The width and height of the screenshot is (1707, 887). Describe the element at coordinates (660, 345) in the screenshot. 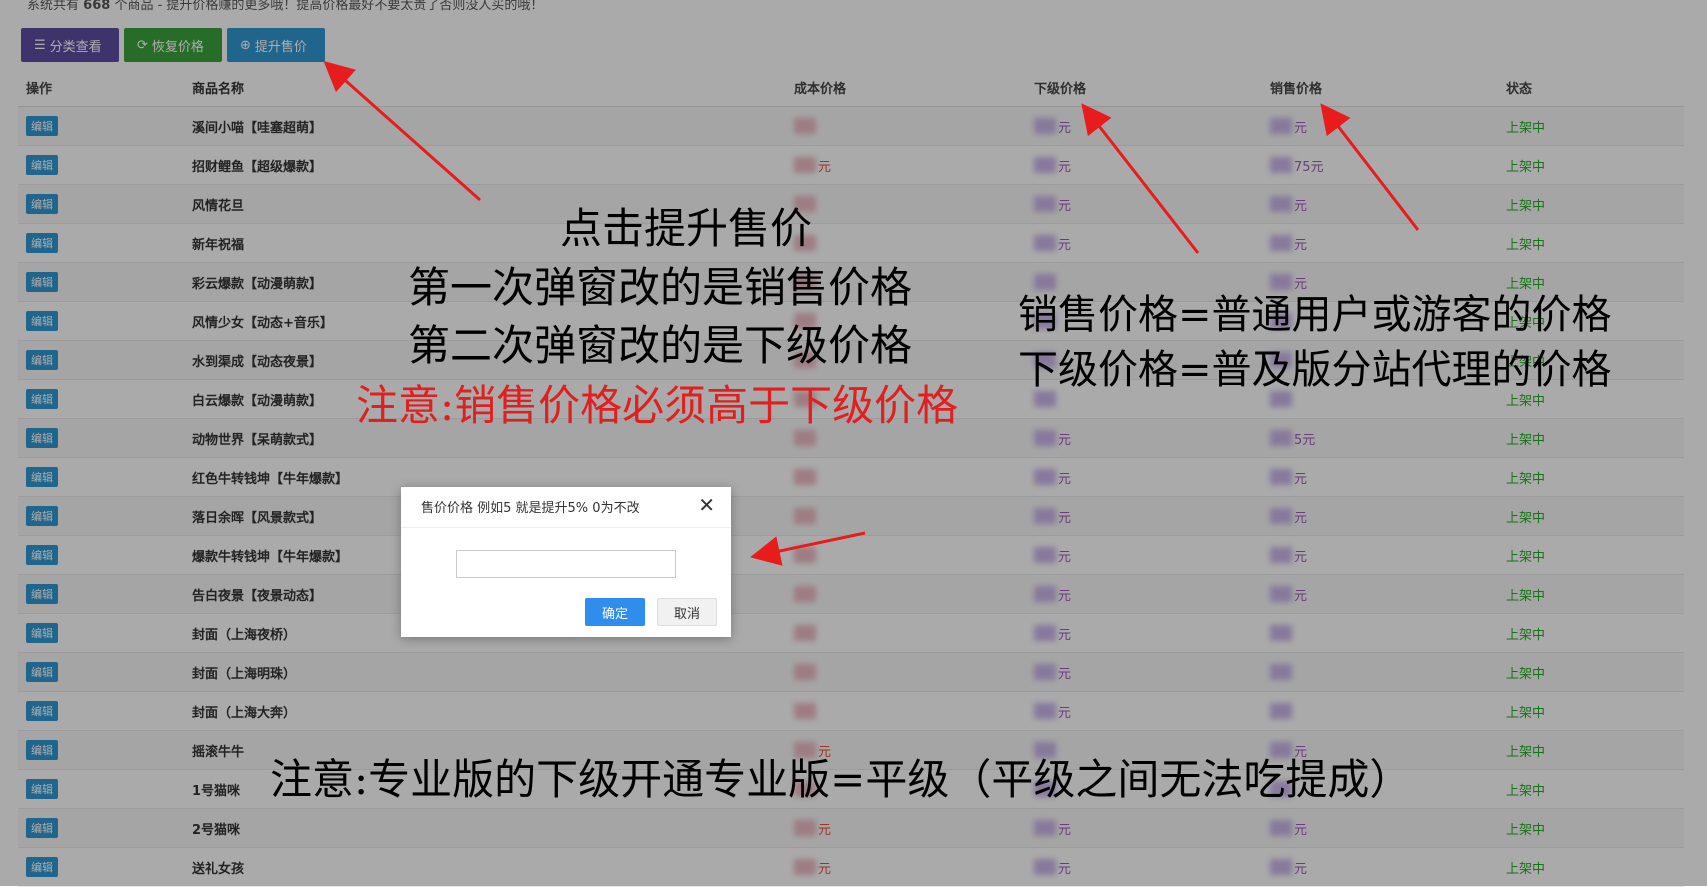

I see `annotation-second-dialog: 第二次弹窗改的是下级价格` at that location.